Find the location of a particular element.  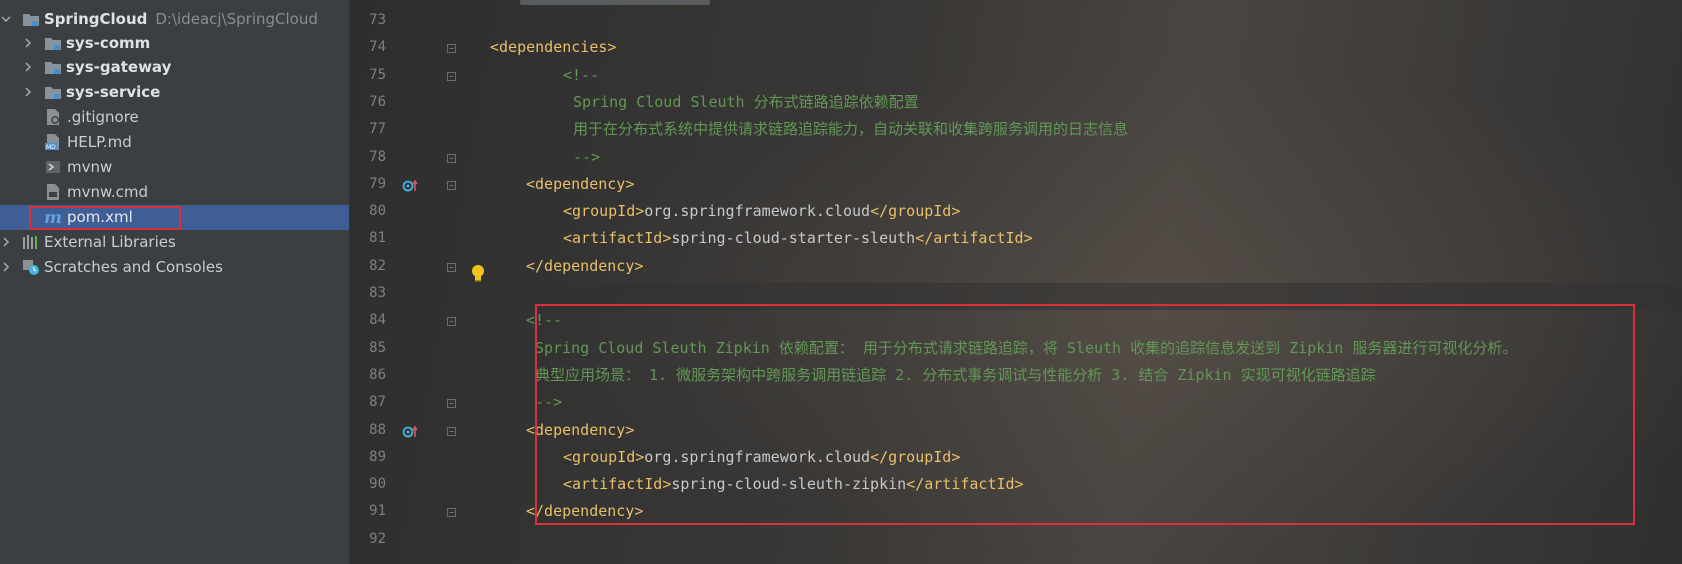

tree-item-label: sys-comm is located at coordinates (108, 43).